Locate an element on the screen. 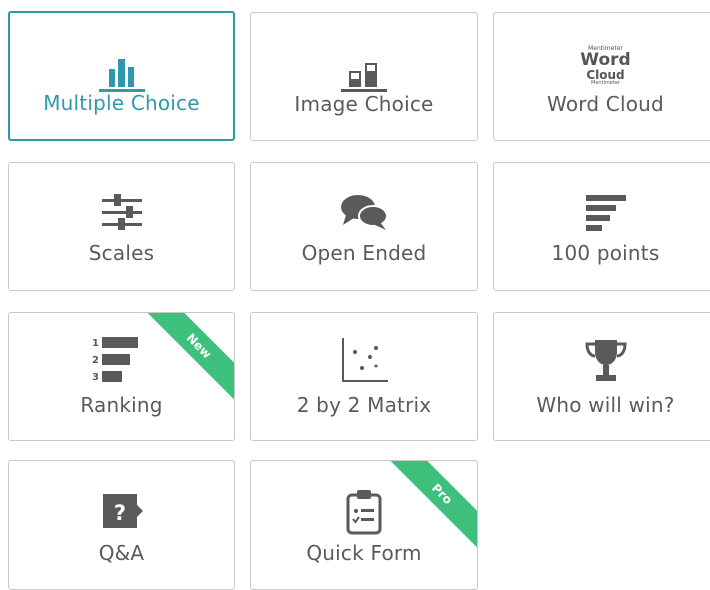 This screenshot has width=710, height=590. tile-label: Scales is located at coordinates (121, 253).